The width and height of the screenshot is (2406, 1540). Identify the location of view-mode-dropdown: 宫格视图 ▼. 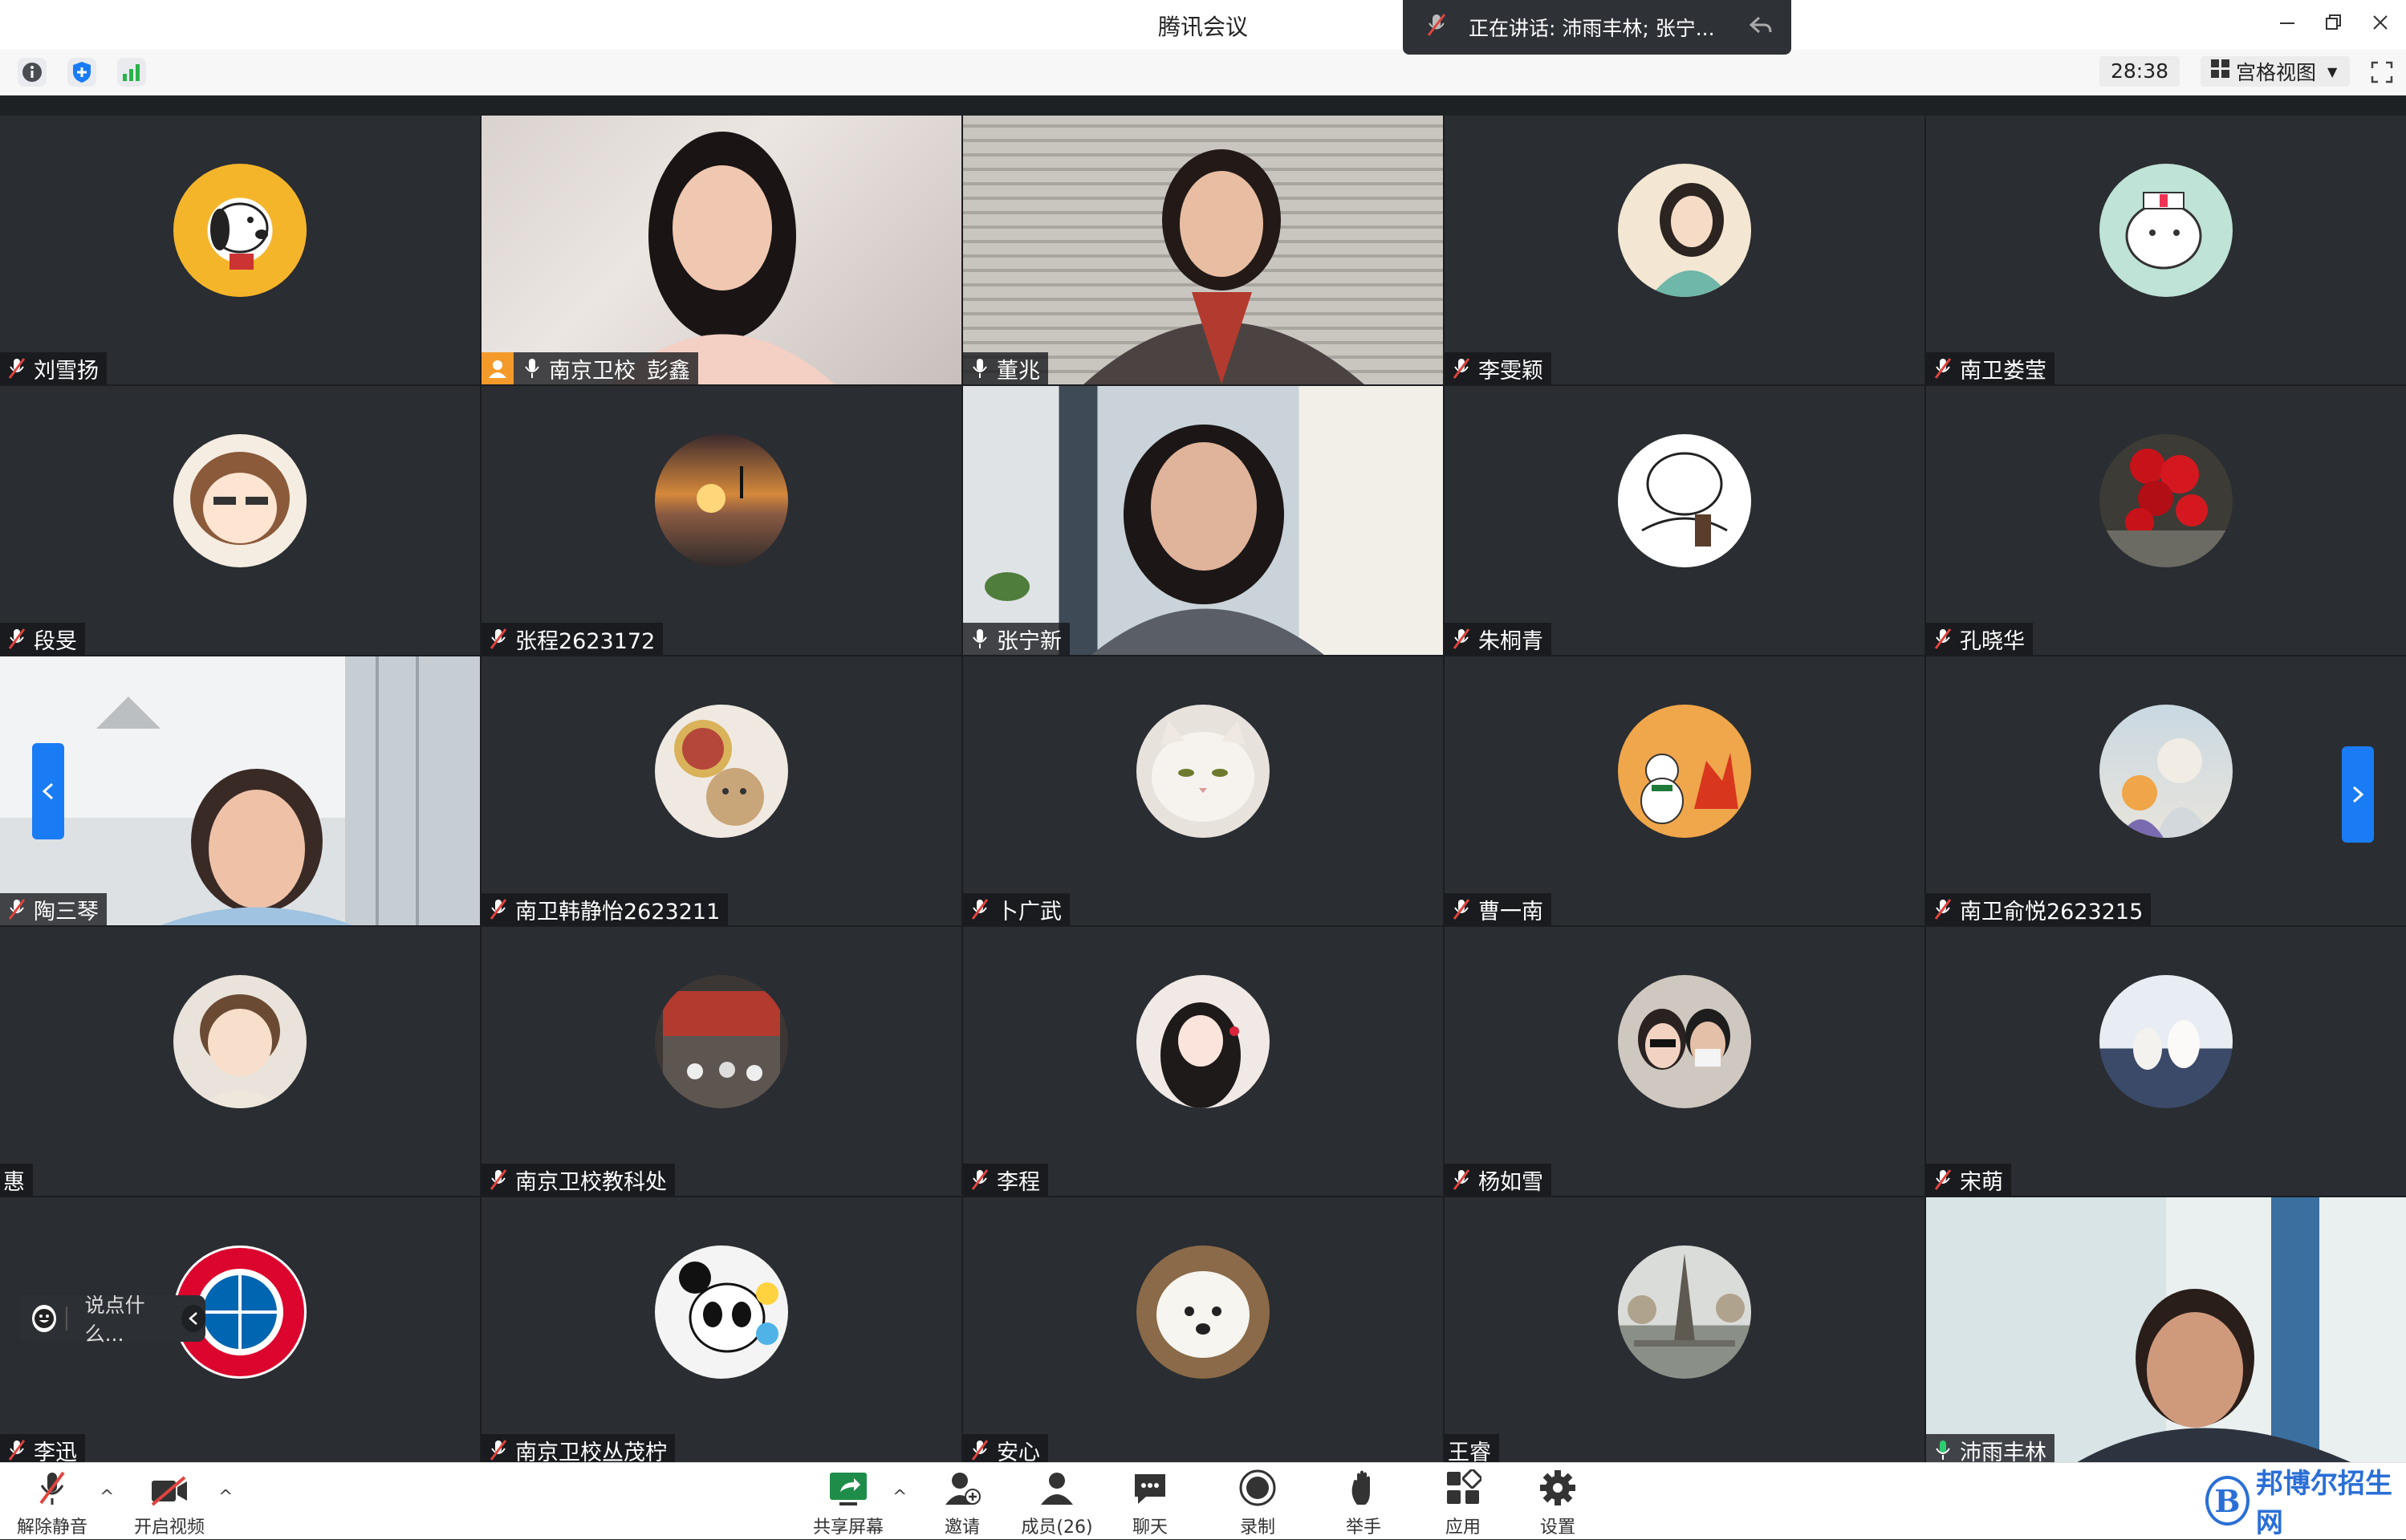
(2275, 71).